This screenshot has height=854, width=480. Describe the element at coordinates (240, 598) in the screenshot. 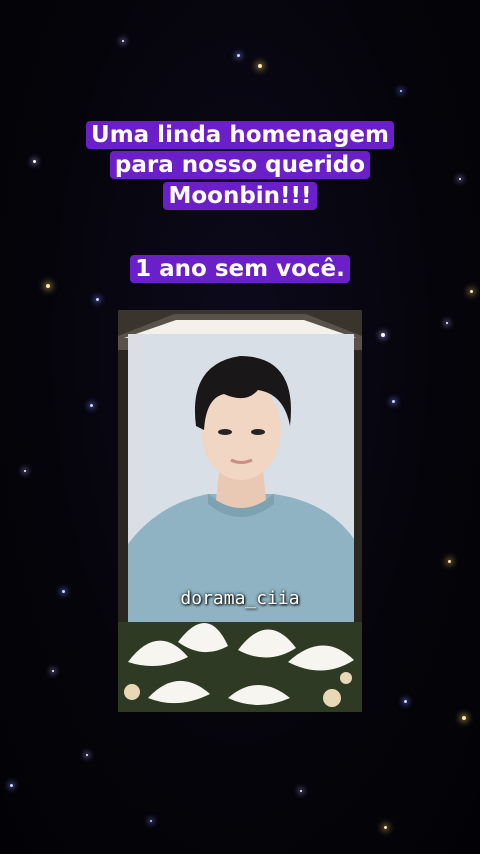

I see `watermark-text: dorama_ciia` at that location.